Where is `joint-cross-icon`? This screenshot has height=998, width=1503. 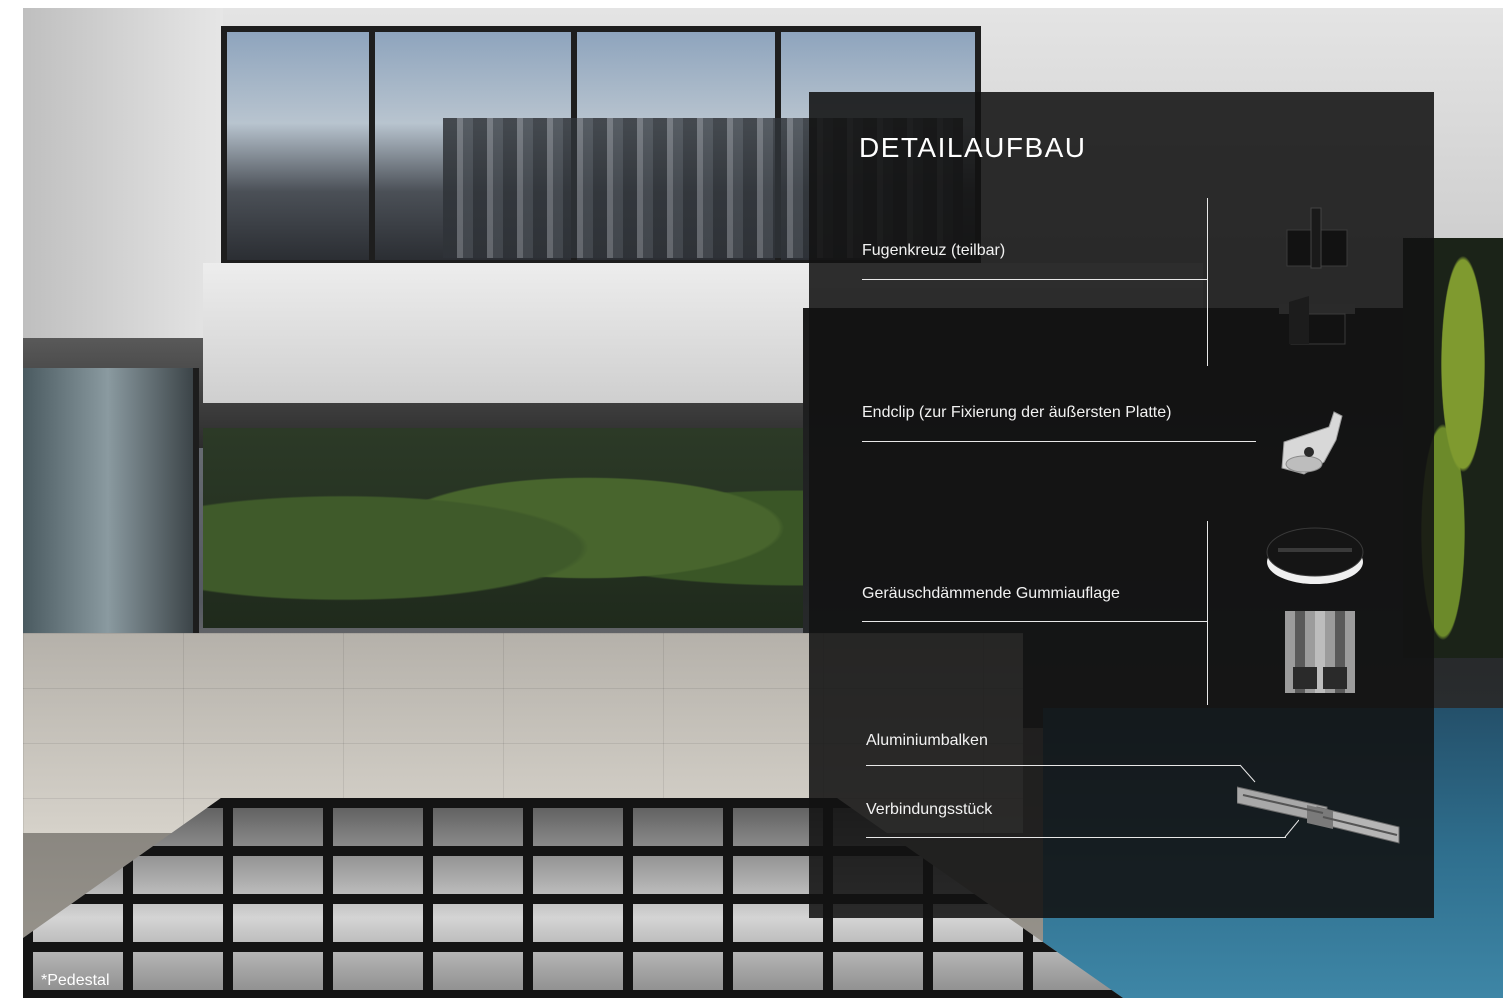 joint-cross-icon is located at coordinates (1317, 276).